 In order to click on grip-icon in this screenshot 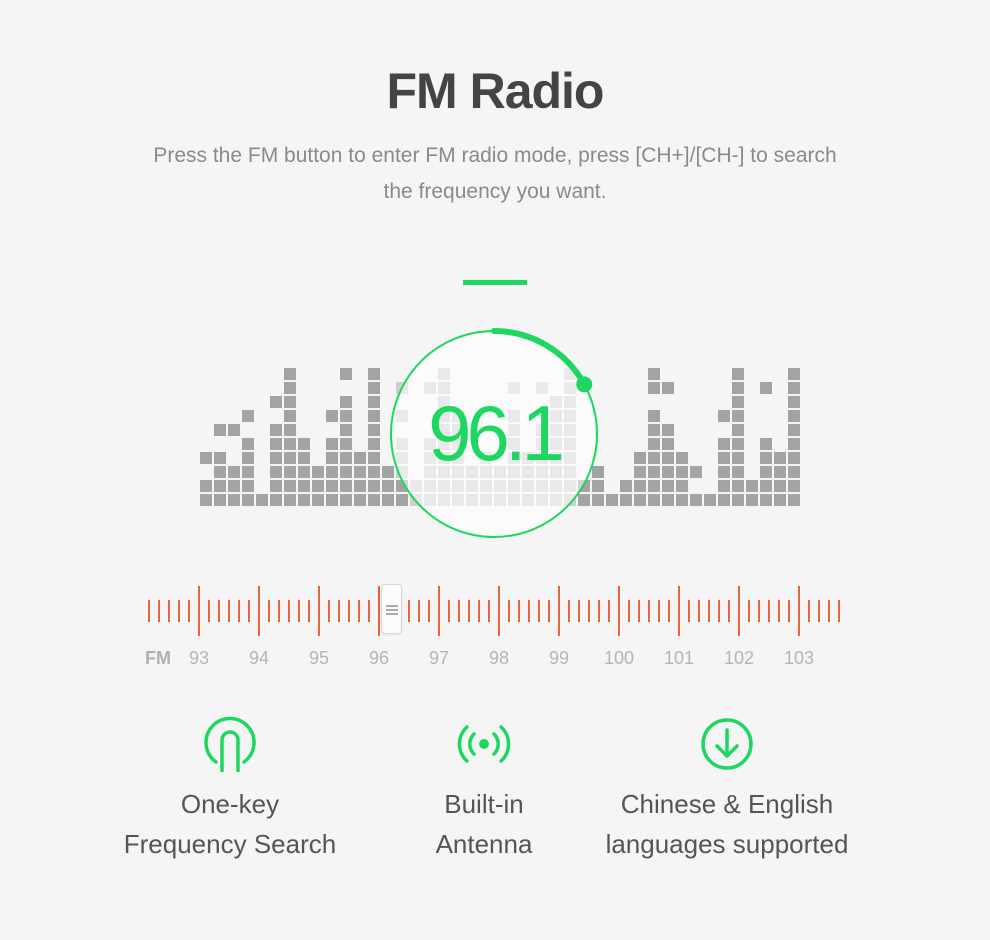, I will do `click(392, 611)`.